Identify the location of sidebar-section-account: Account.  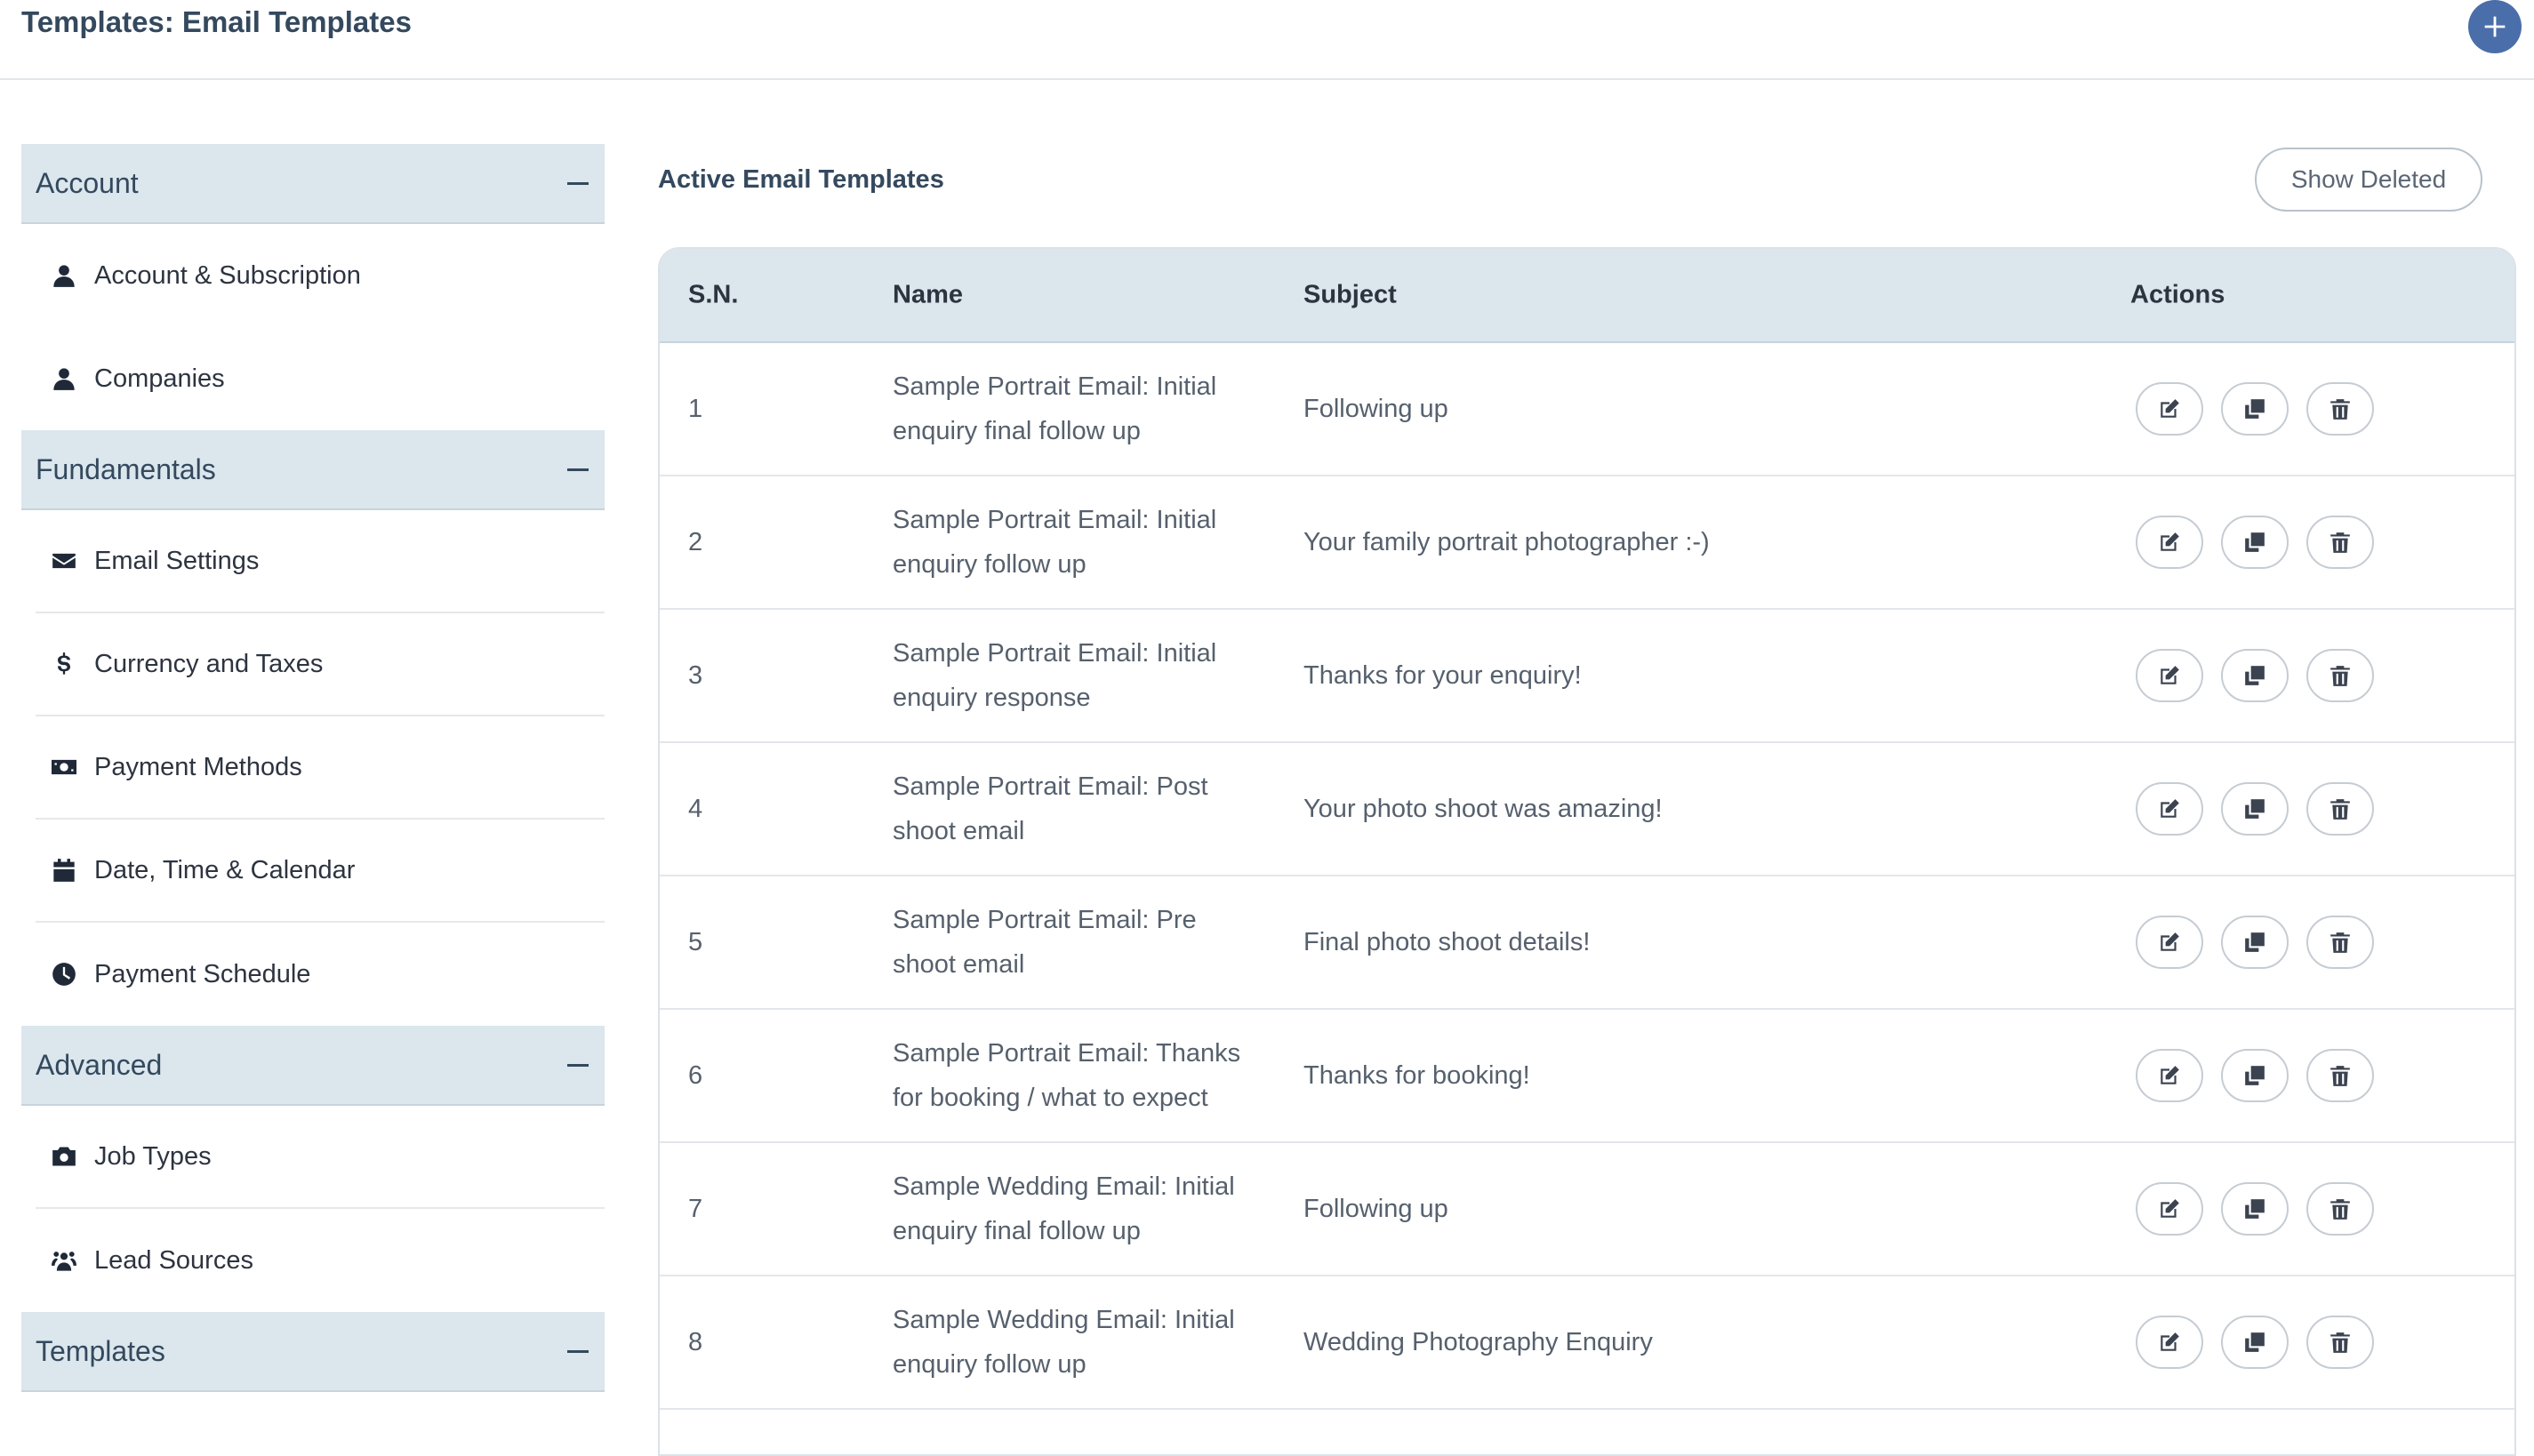
(313, 184).